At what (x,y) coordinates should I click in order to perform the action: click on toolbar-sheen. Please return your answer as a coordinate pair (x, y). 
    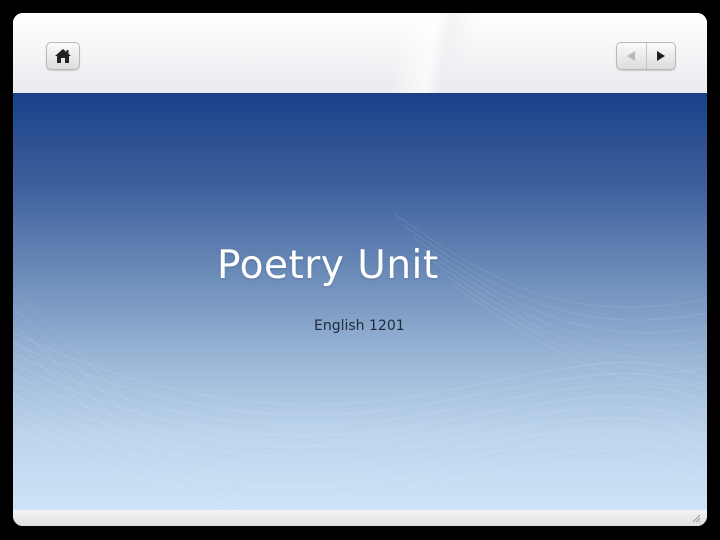
    Looking at the image, I should click on (360, 53).